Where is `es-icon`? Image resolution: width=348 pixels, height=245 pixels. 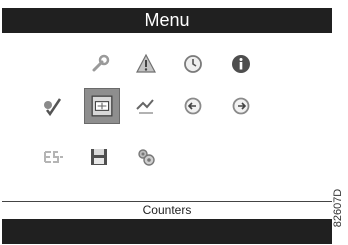 es-icon is located at coordinates (54, 157).